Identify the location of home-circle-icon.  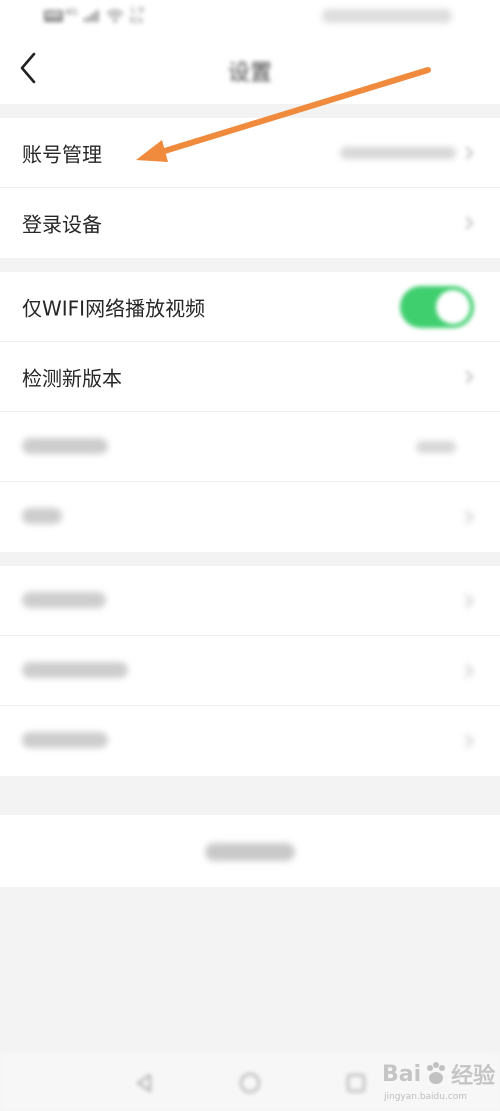
(250, 1083).